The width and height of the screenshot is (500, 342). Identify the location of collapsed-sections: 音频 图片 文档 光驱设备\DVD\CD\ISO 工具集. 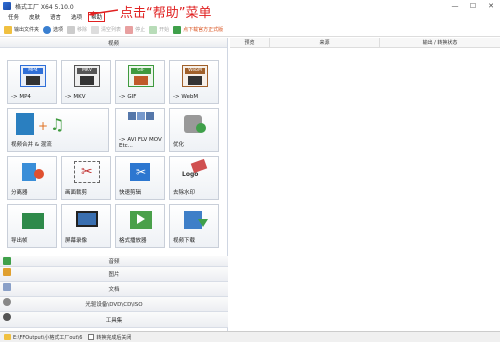
(114, 292).